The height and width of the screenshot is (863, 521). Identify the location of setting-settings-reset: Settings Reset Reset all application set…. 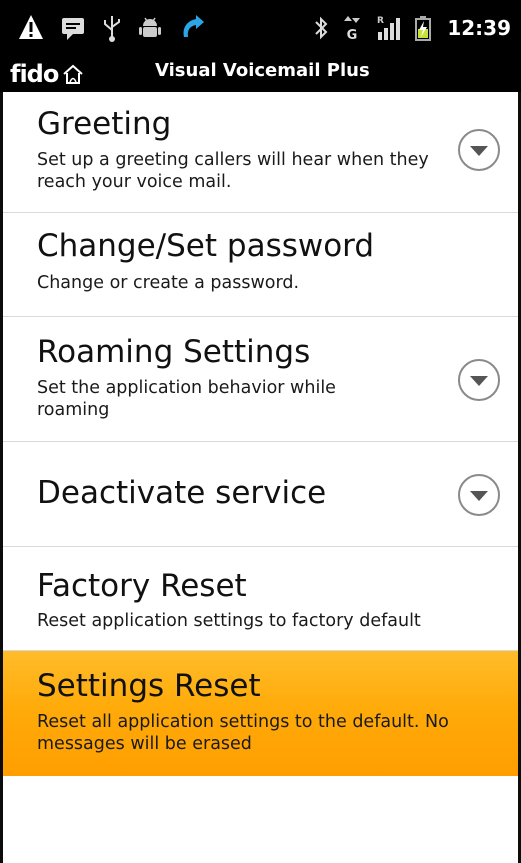
(260, 713).